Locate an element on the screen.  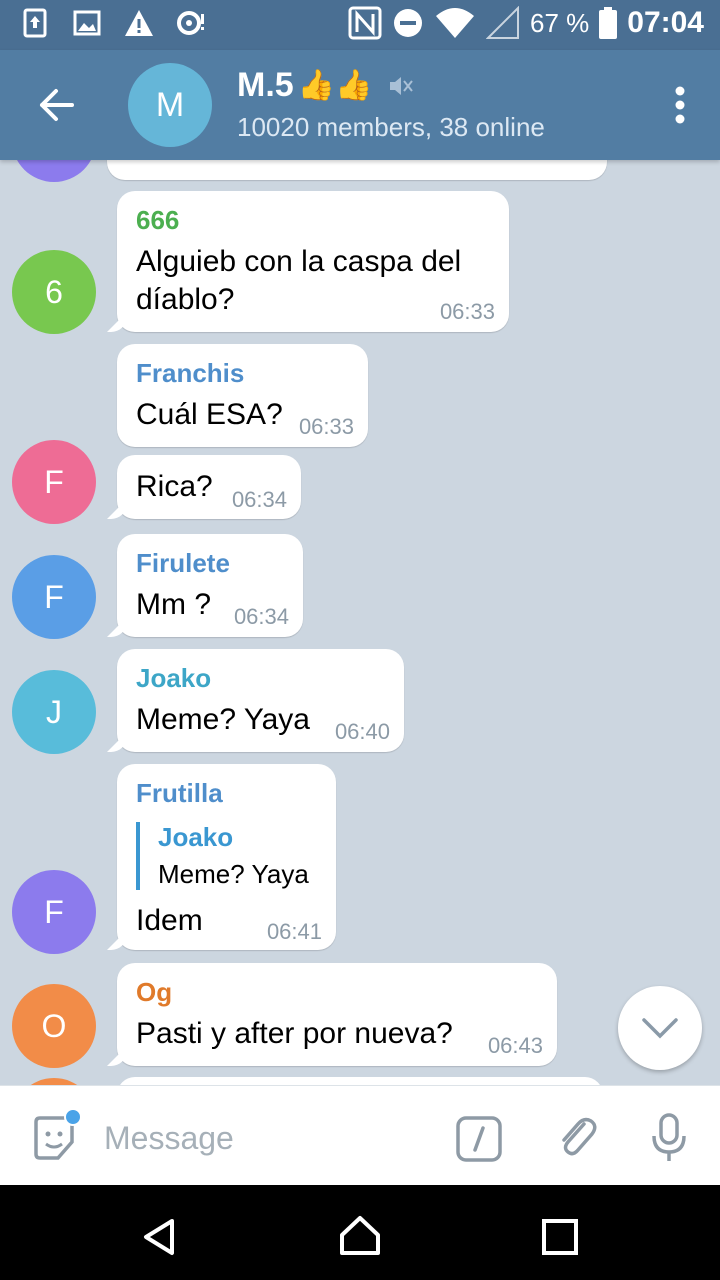
battery-icon is located at coordinates (608, 23).